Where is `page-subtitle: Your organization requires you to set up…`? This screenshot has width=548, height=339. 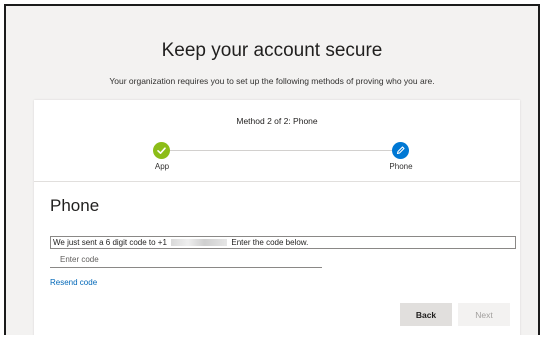 page-subtitle: Your organization requires you to set up… is located at coordinates (272, 81).